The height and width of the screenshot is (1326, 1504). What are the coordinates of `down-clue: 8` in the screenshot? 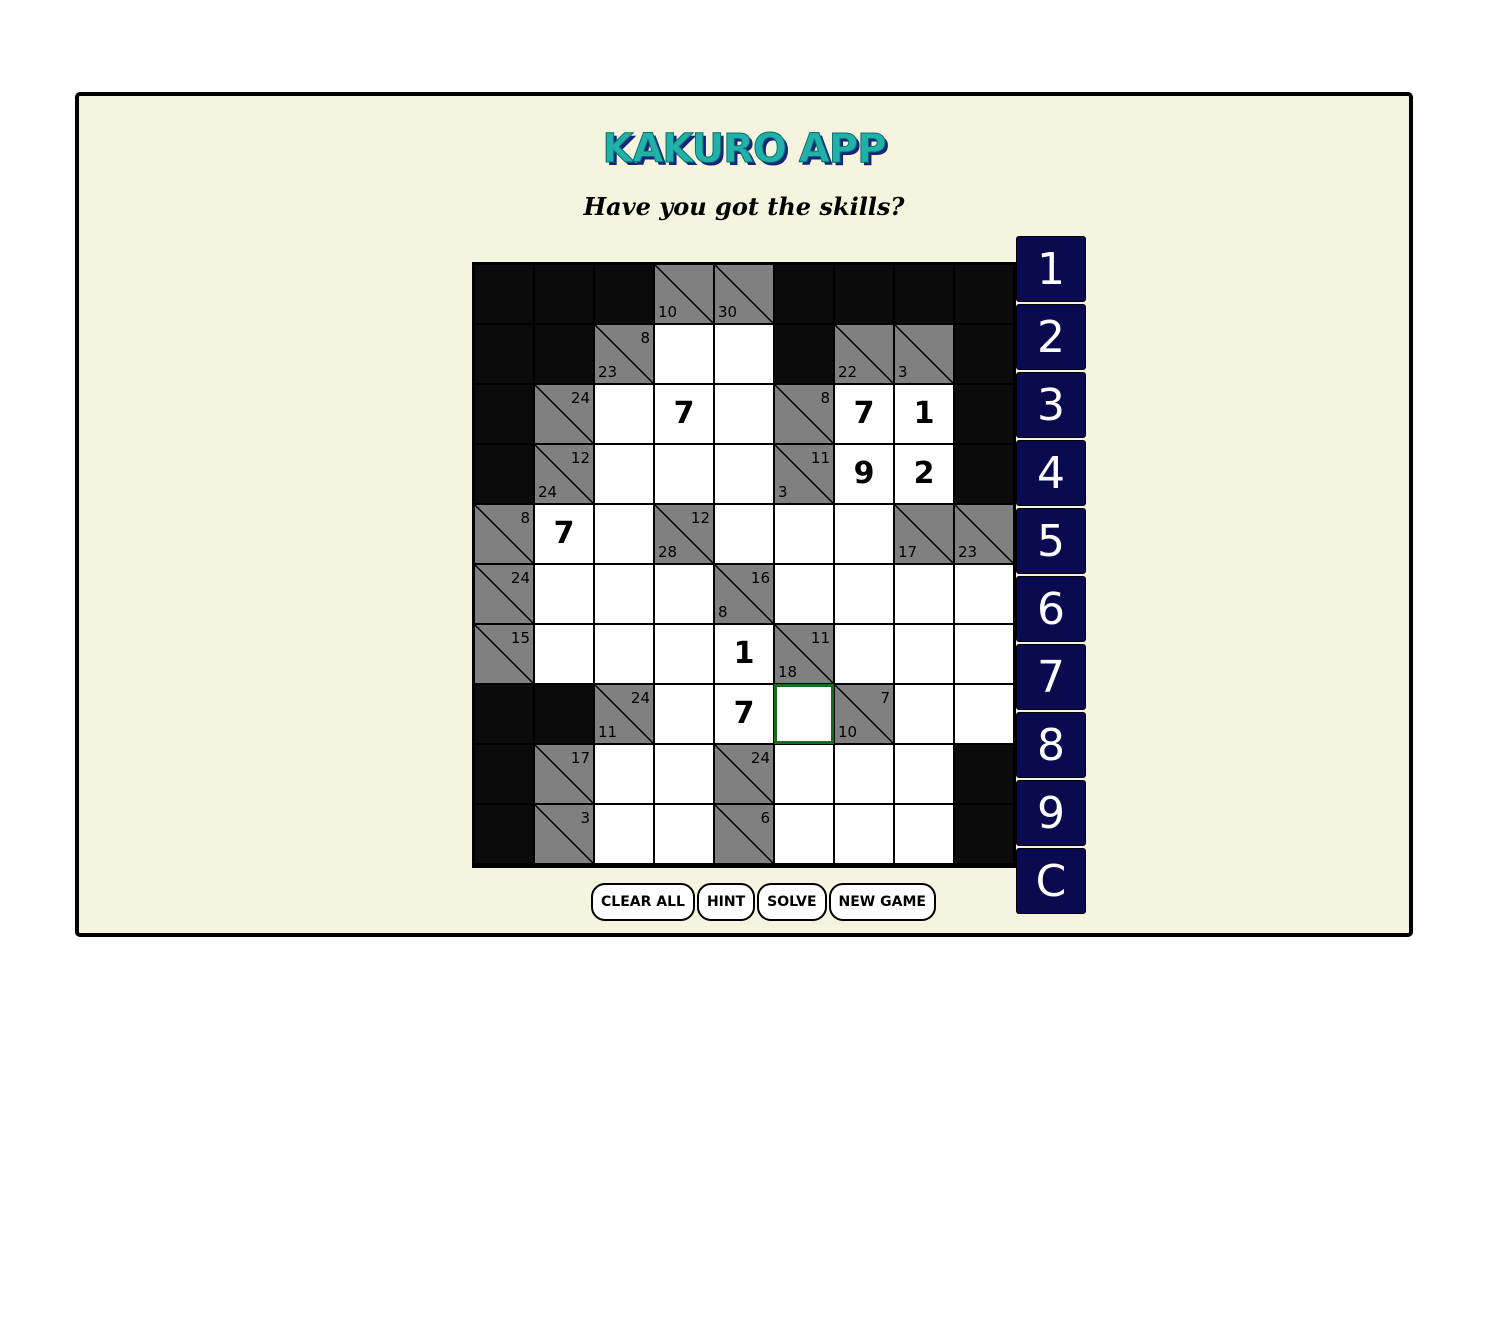 It's located at (723, 612).